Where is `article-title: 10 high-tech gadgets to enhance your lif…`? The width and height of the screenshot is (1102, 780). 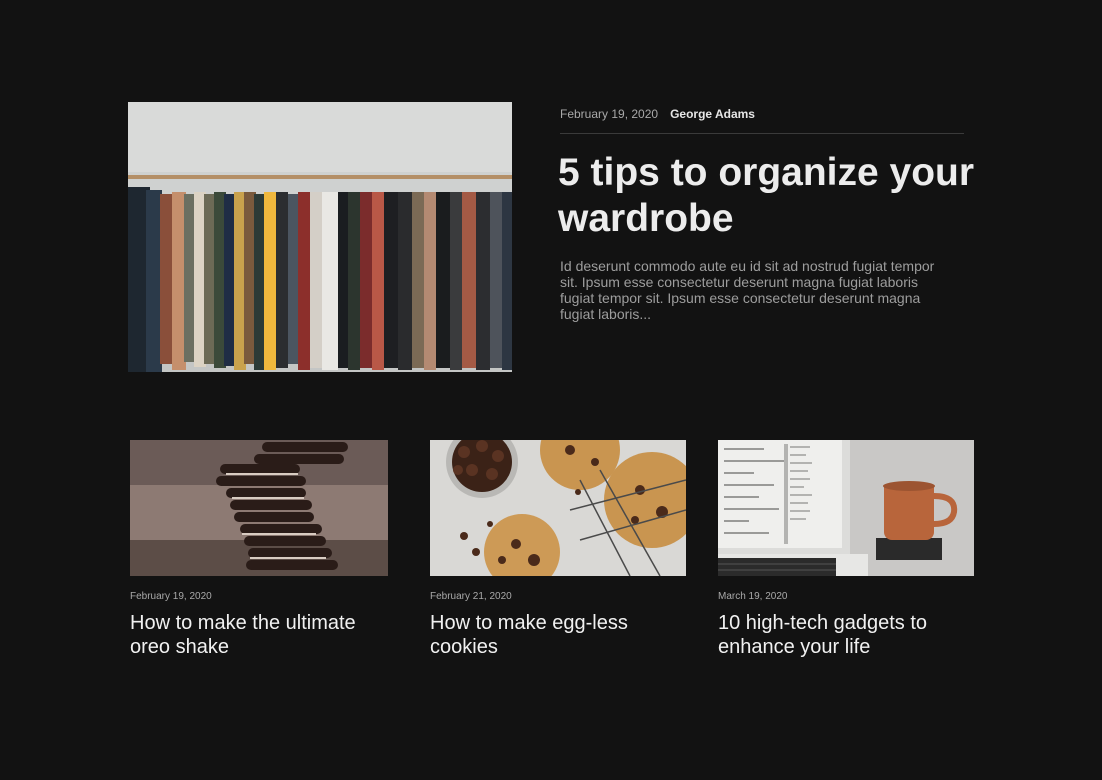
article-title: 10 high-tech gadgets to enhance your lif… is located at coordinates (846, 635).